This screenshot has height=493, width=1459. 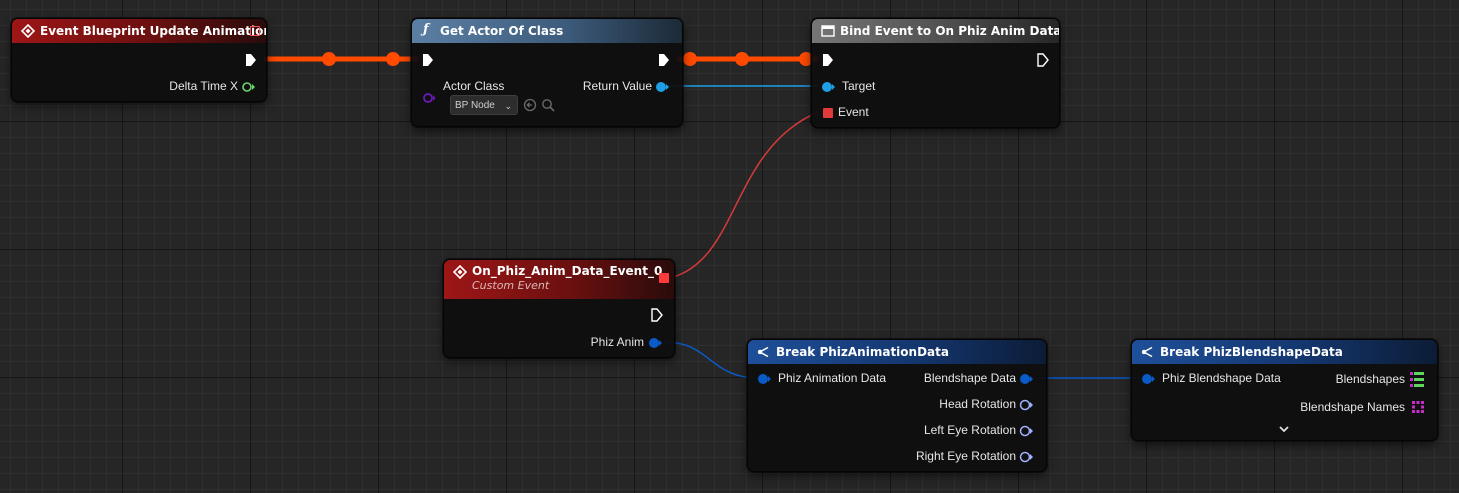 What do you see at coordinates (977, 404) in the screenshot?
I see `head-rotation-label: Head Rotation` at bounding box center [977, 404].